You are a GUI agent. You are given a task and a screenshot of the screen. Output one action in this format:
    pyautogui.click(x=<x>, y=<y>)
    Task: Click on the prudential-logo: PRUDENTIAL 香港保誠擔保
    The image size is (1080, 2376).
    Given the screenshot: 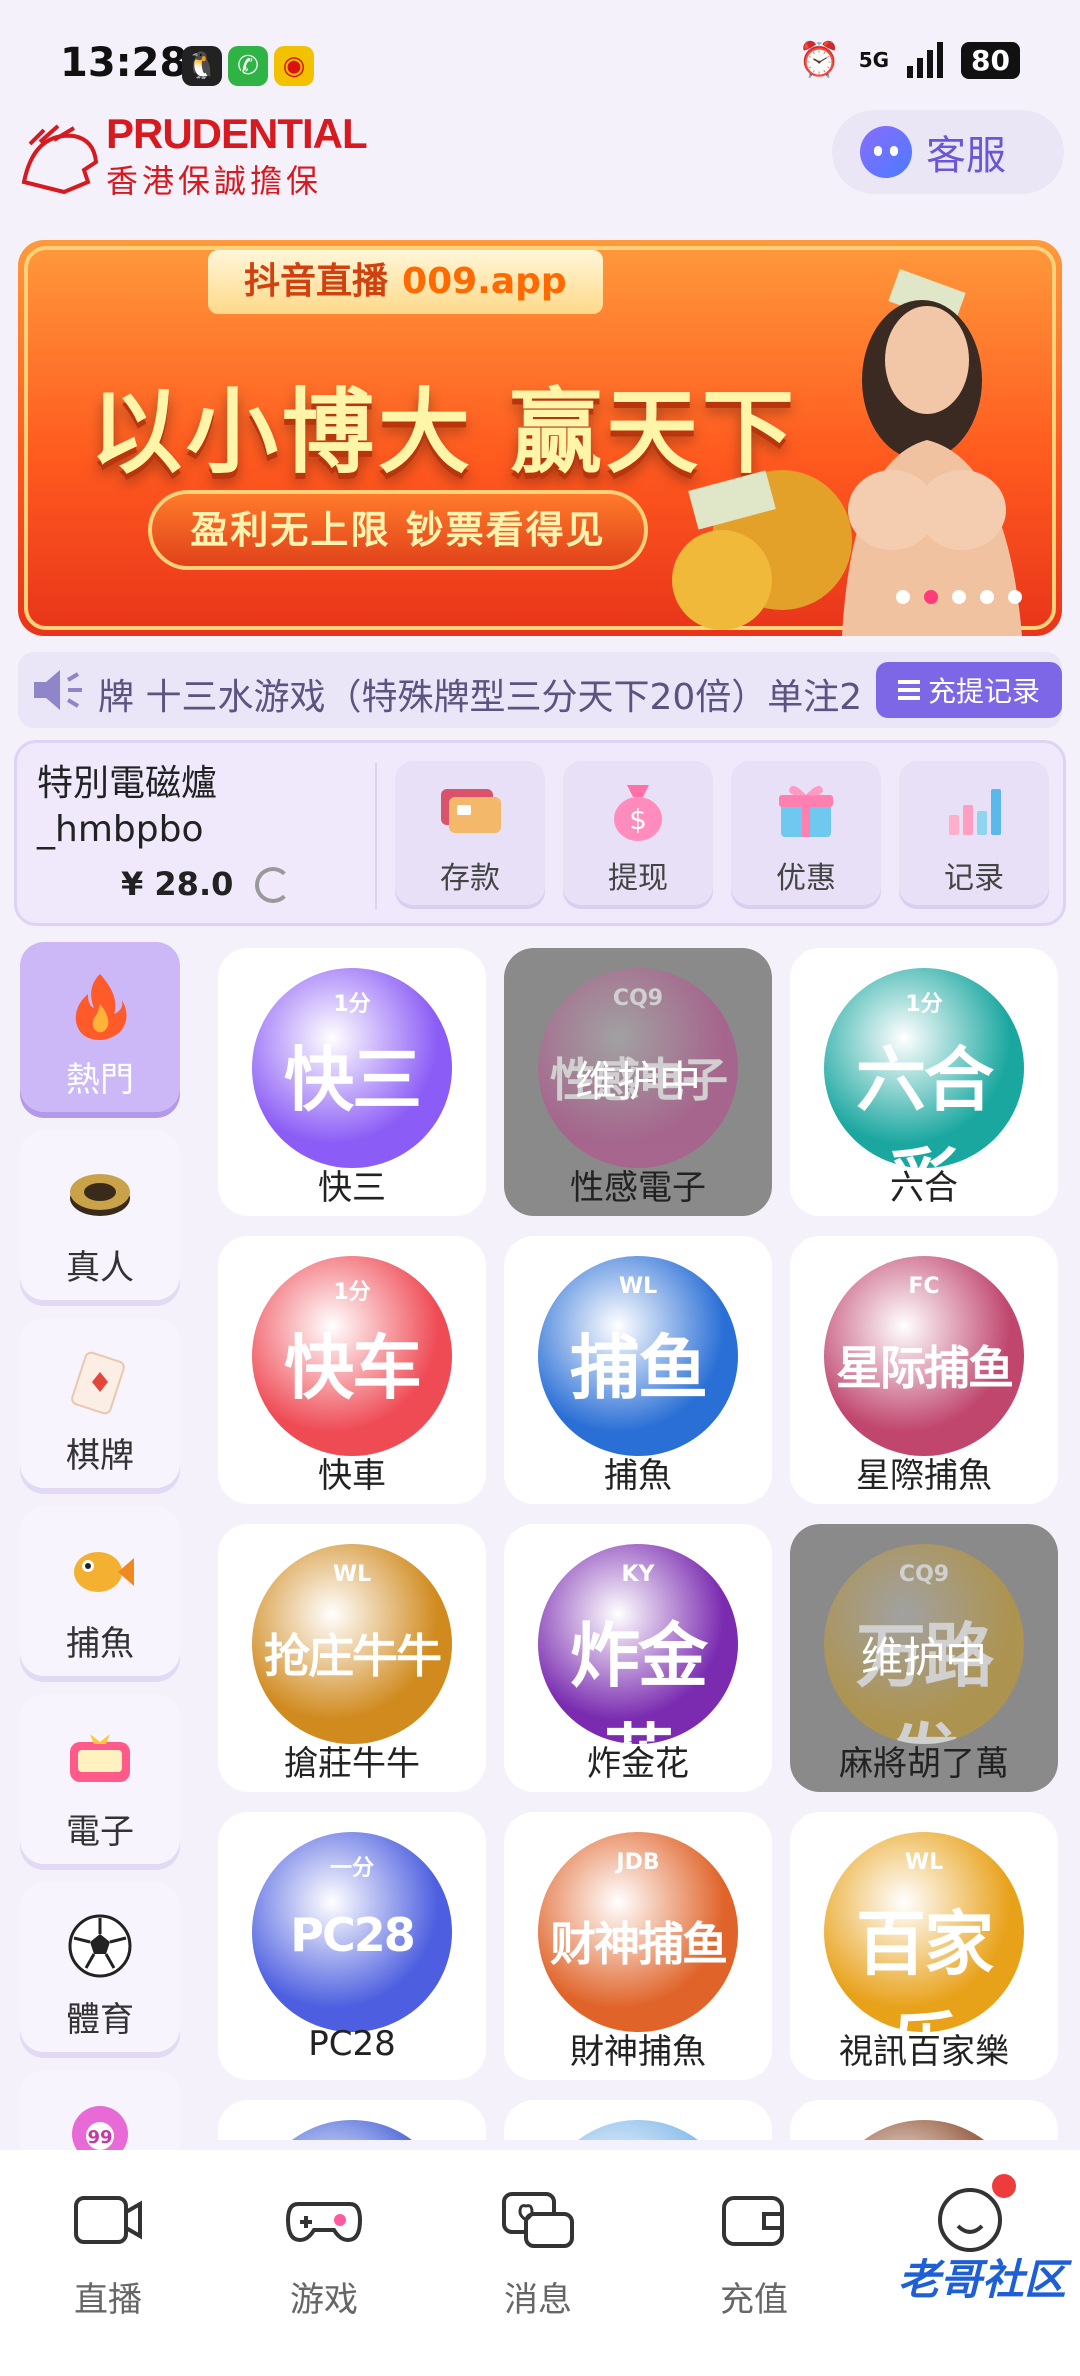 What is the action you would take?
    pyautogui.click(x=191, y=160)
    